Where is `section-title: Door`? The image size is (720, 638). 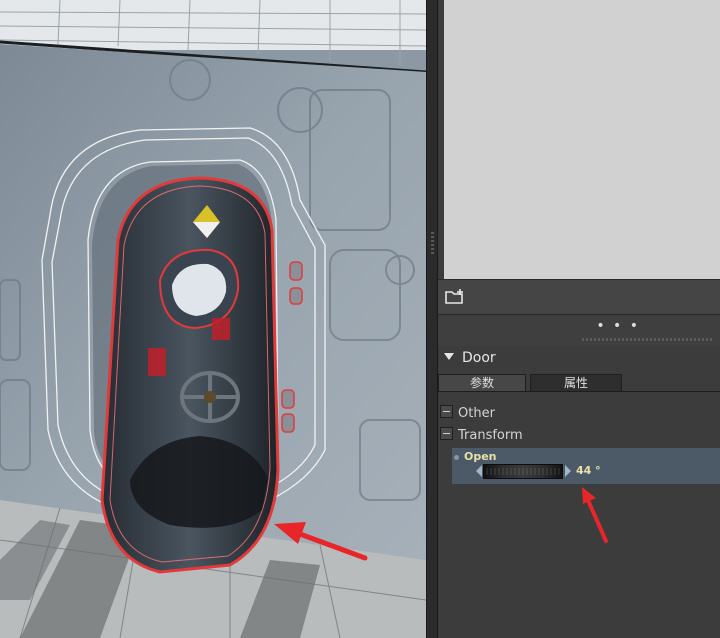
section-title: Door is located at coordinates (479, 358).